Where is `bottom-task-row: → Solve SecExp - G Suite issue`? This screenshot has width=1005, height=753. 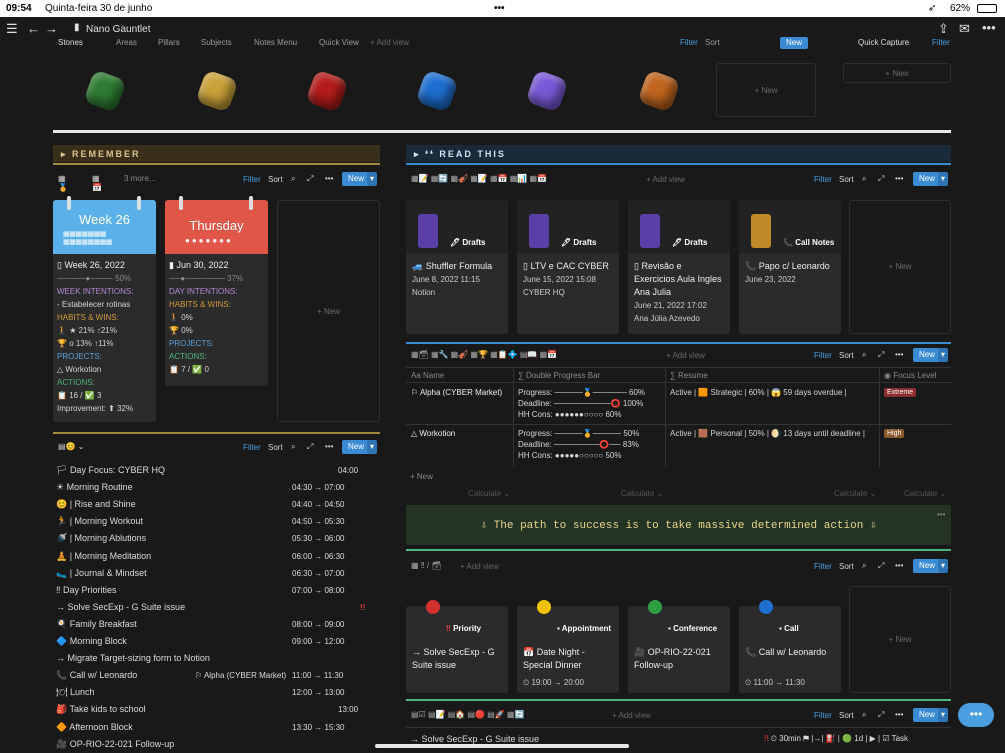
bottom-task-row: → Solve SecExp - G Suite issue is located at coordinates (474, 739).